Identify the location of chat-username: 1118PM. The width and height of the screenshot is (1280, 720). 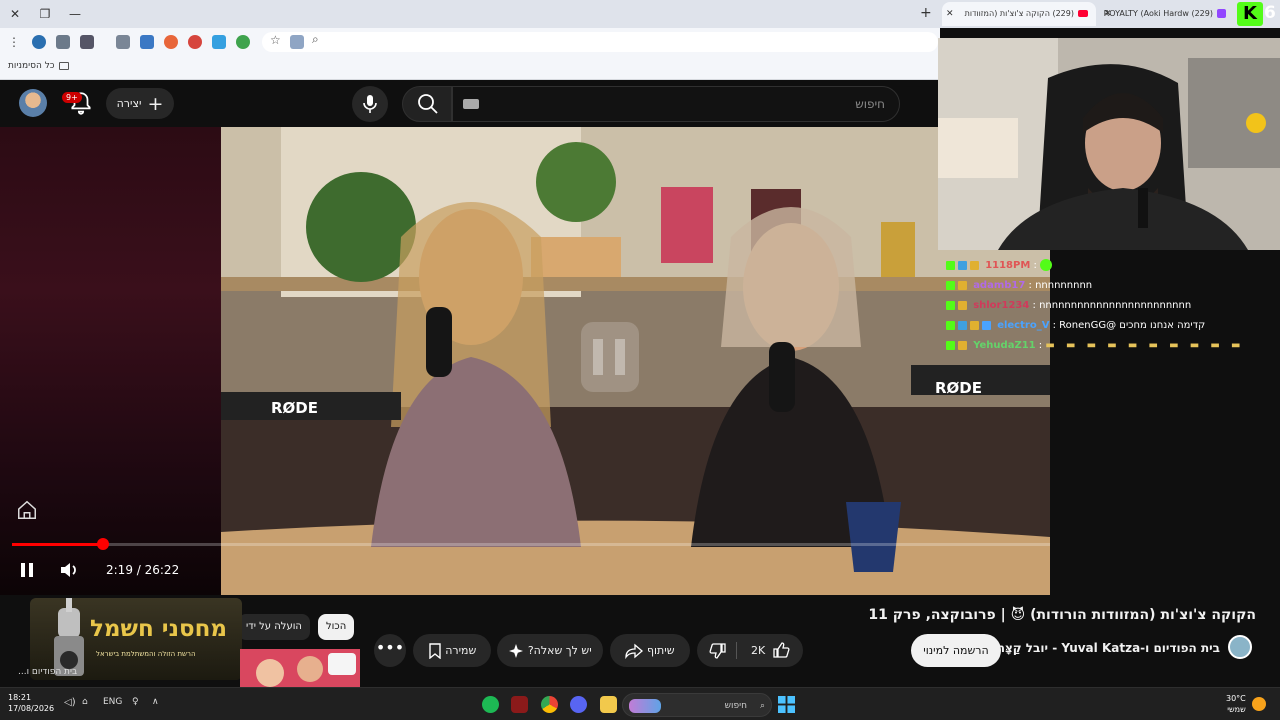
(1008, 265).